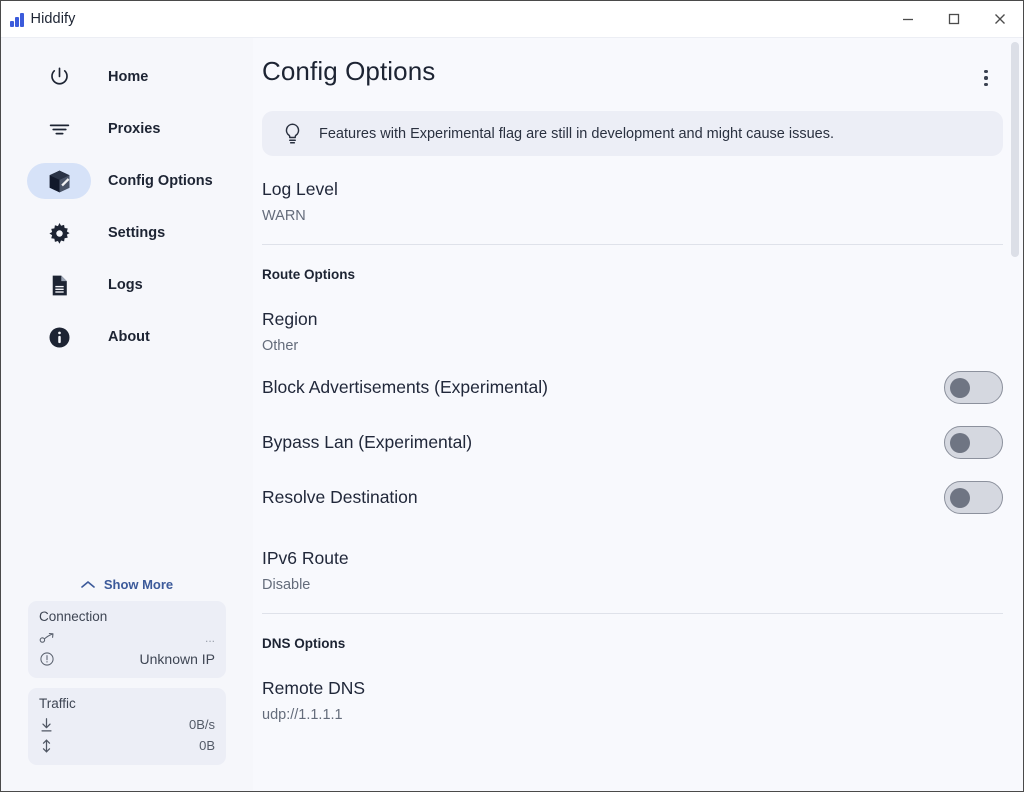 Image resolution: width=1024 pixels, height=792 pixels. I want to click on option-title: IPv6 Route, so click(305, 557).